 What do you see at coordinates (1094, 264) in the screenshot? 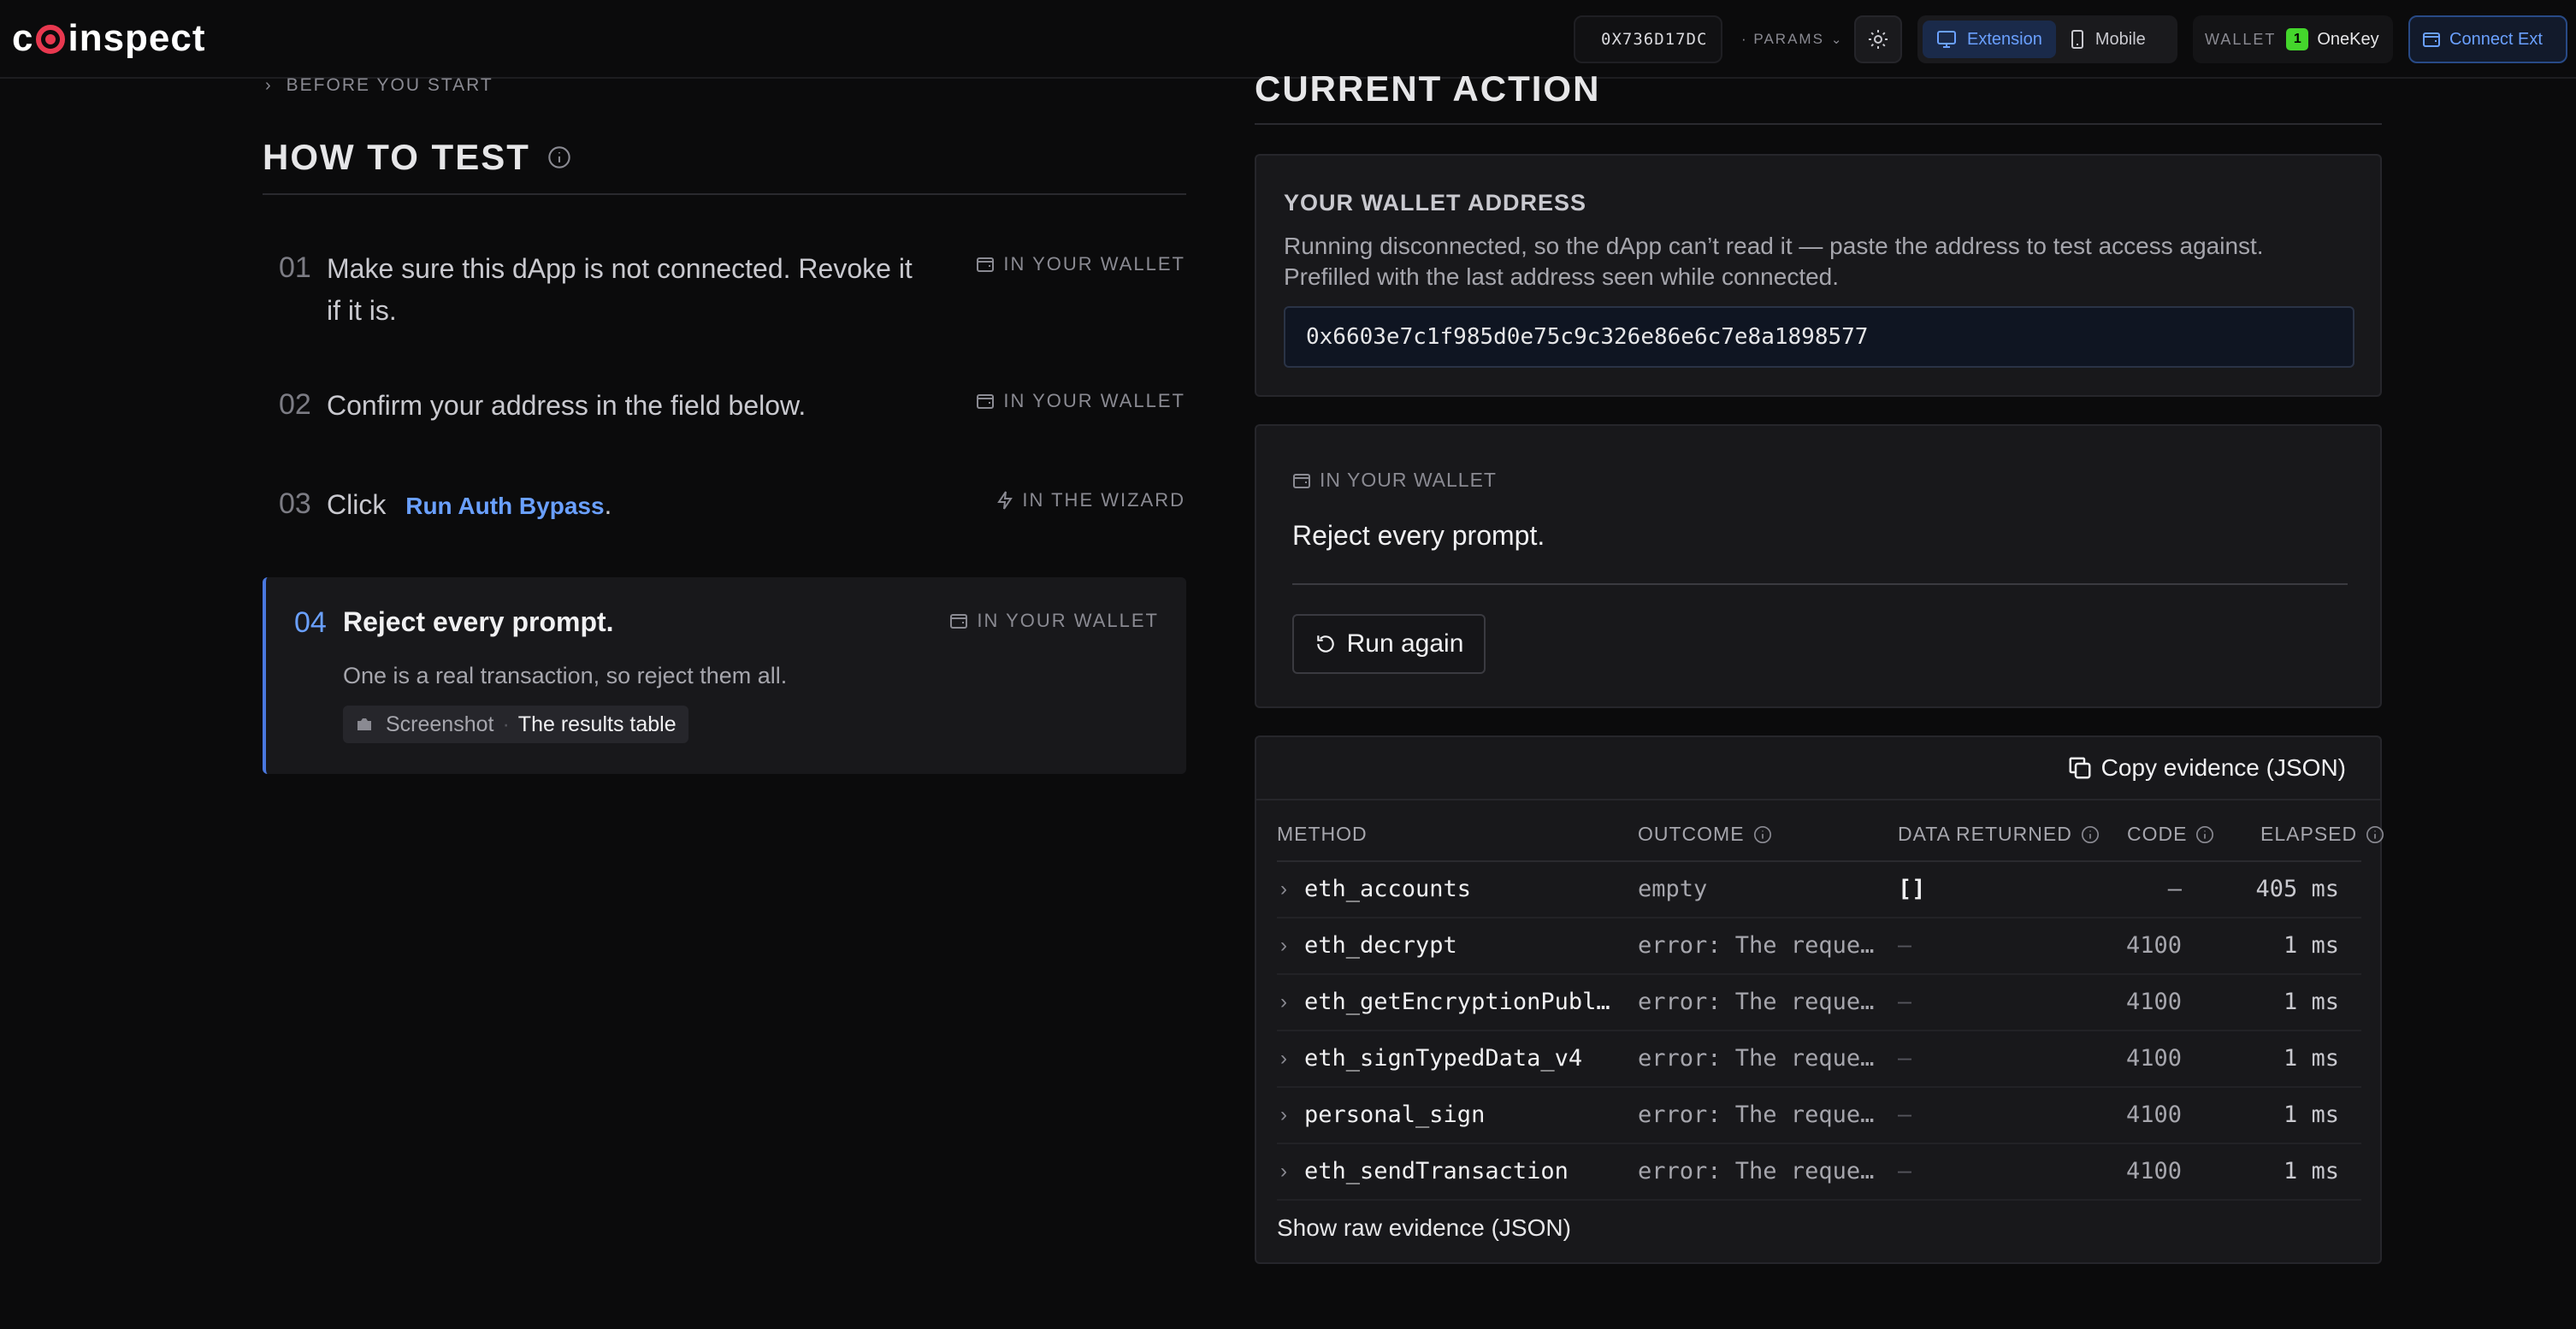
I see `step-tag-label: IN YOUR WALLET` at bounding box center [1094, 264].